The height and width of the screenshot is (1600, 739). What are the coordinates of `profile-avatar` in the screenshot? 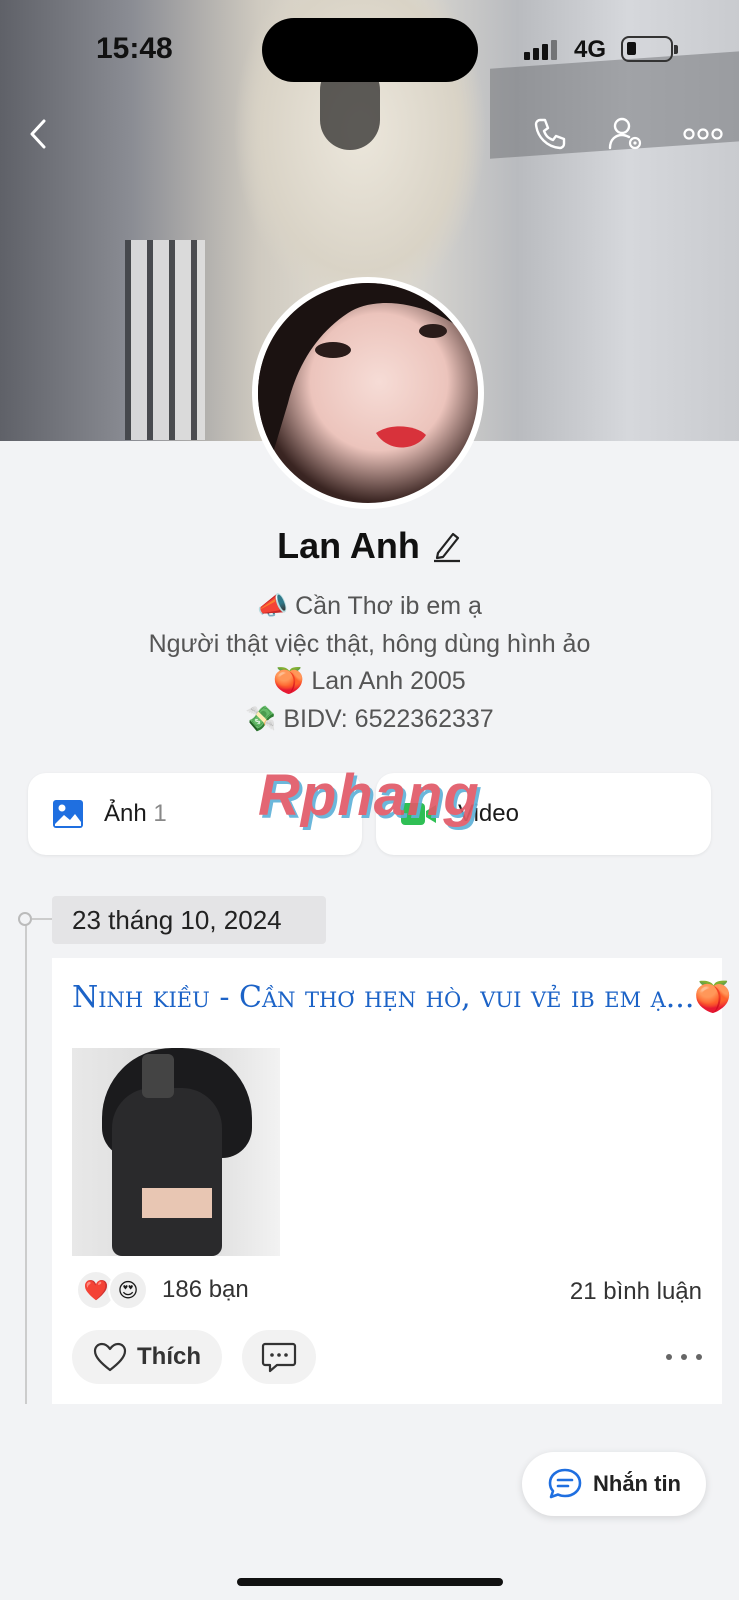 It's located at (368, 393).